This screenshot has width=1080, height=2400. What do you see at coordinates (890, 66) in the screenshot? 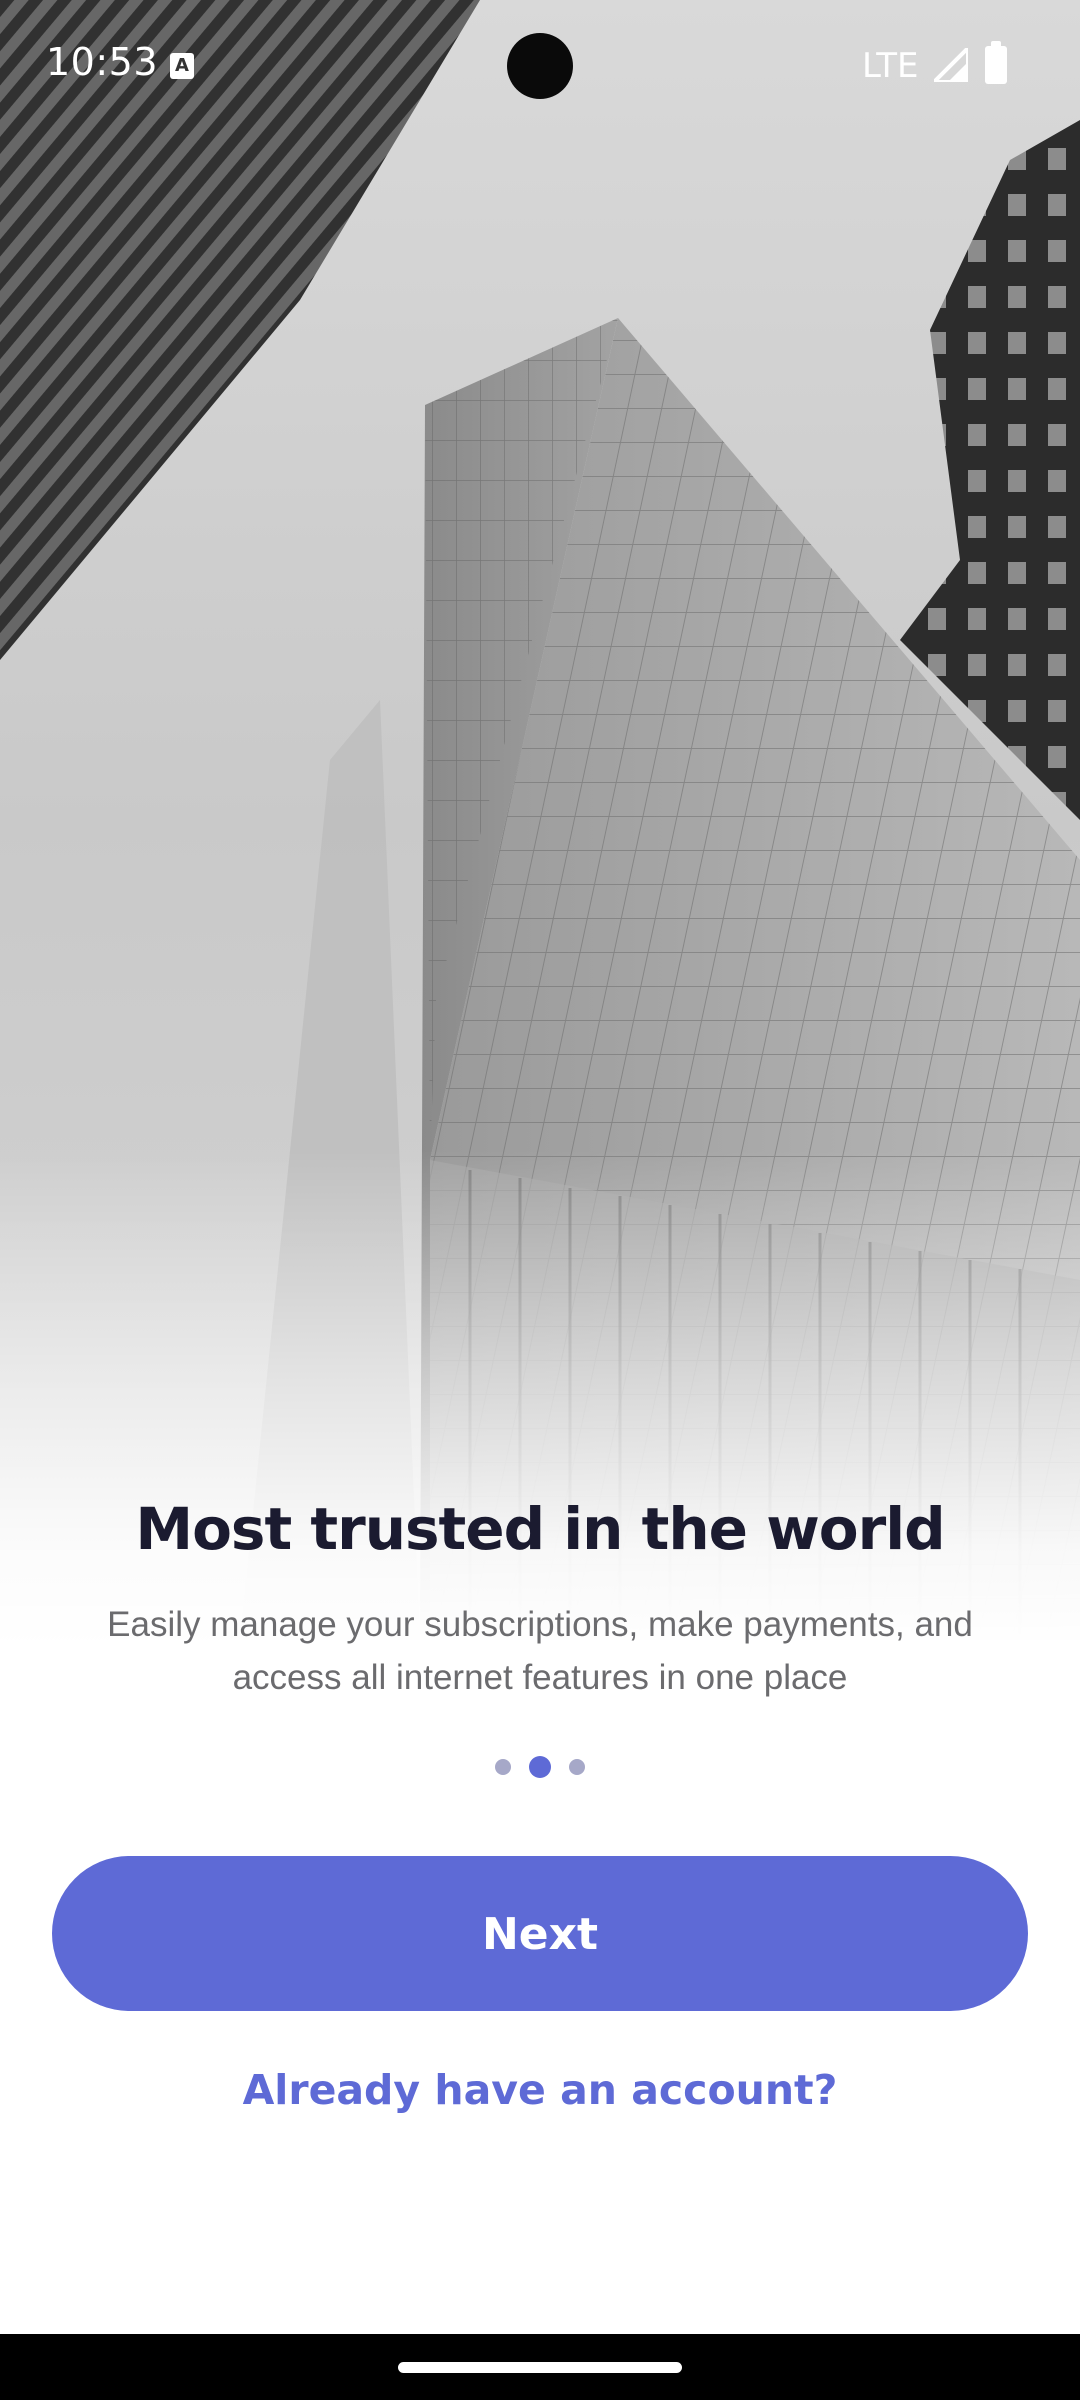
I see `network-type: LTE` at bounding box center [890, 66].